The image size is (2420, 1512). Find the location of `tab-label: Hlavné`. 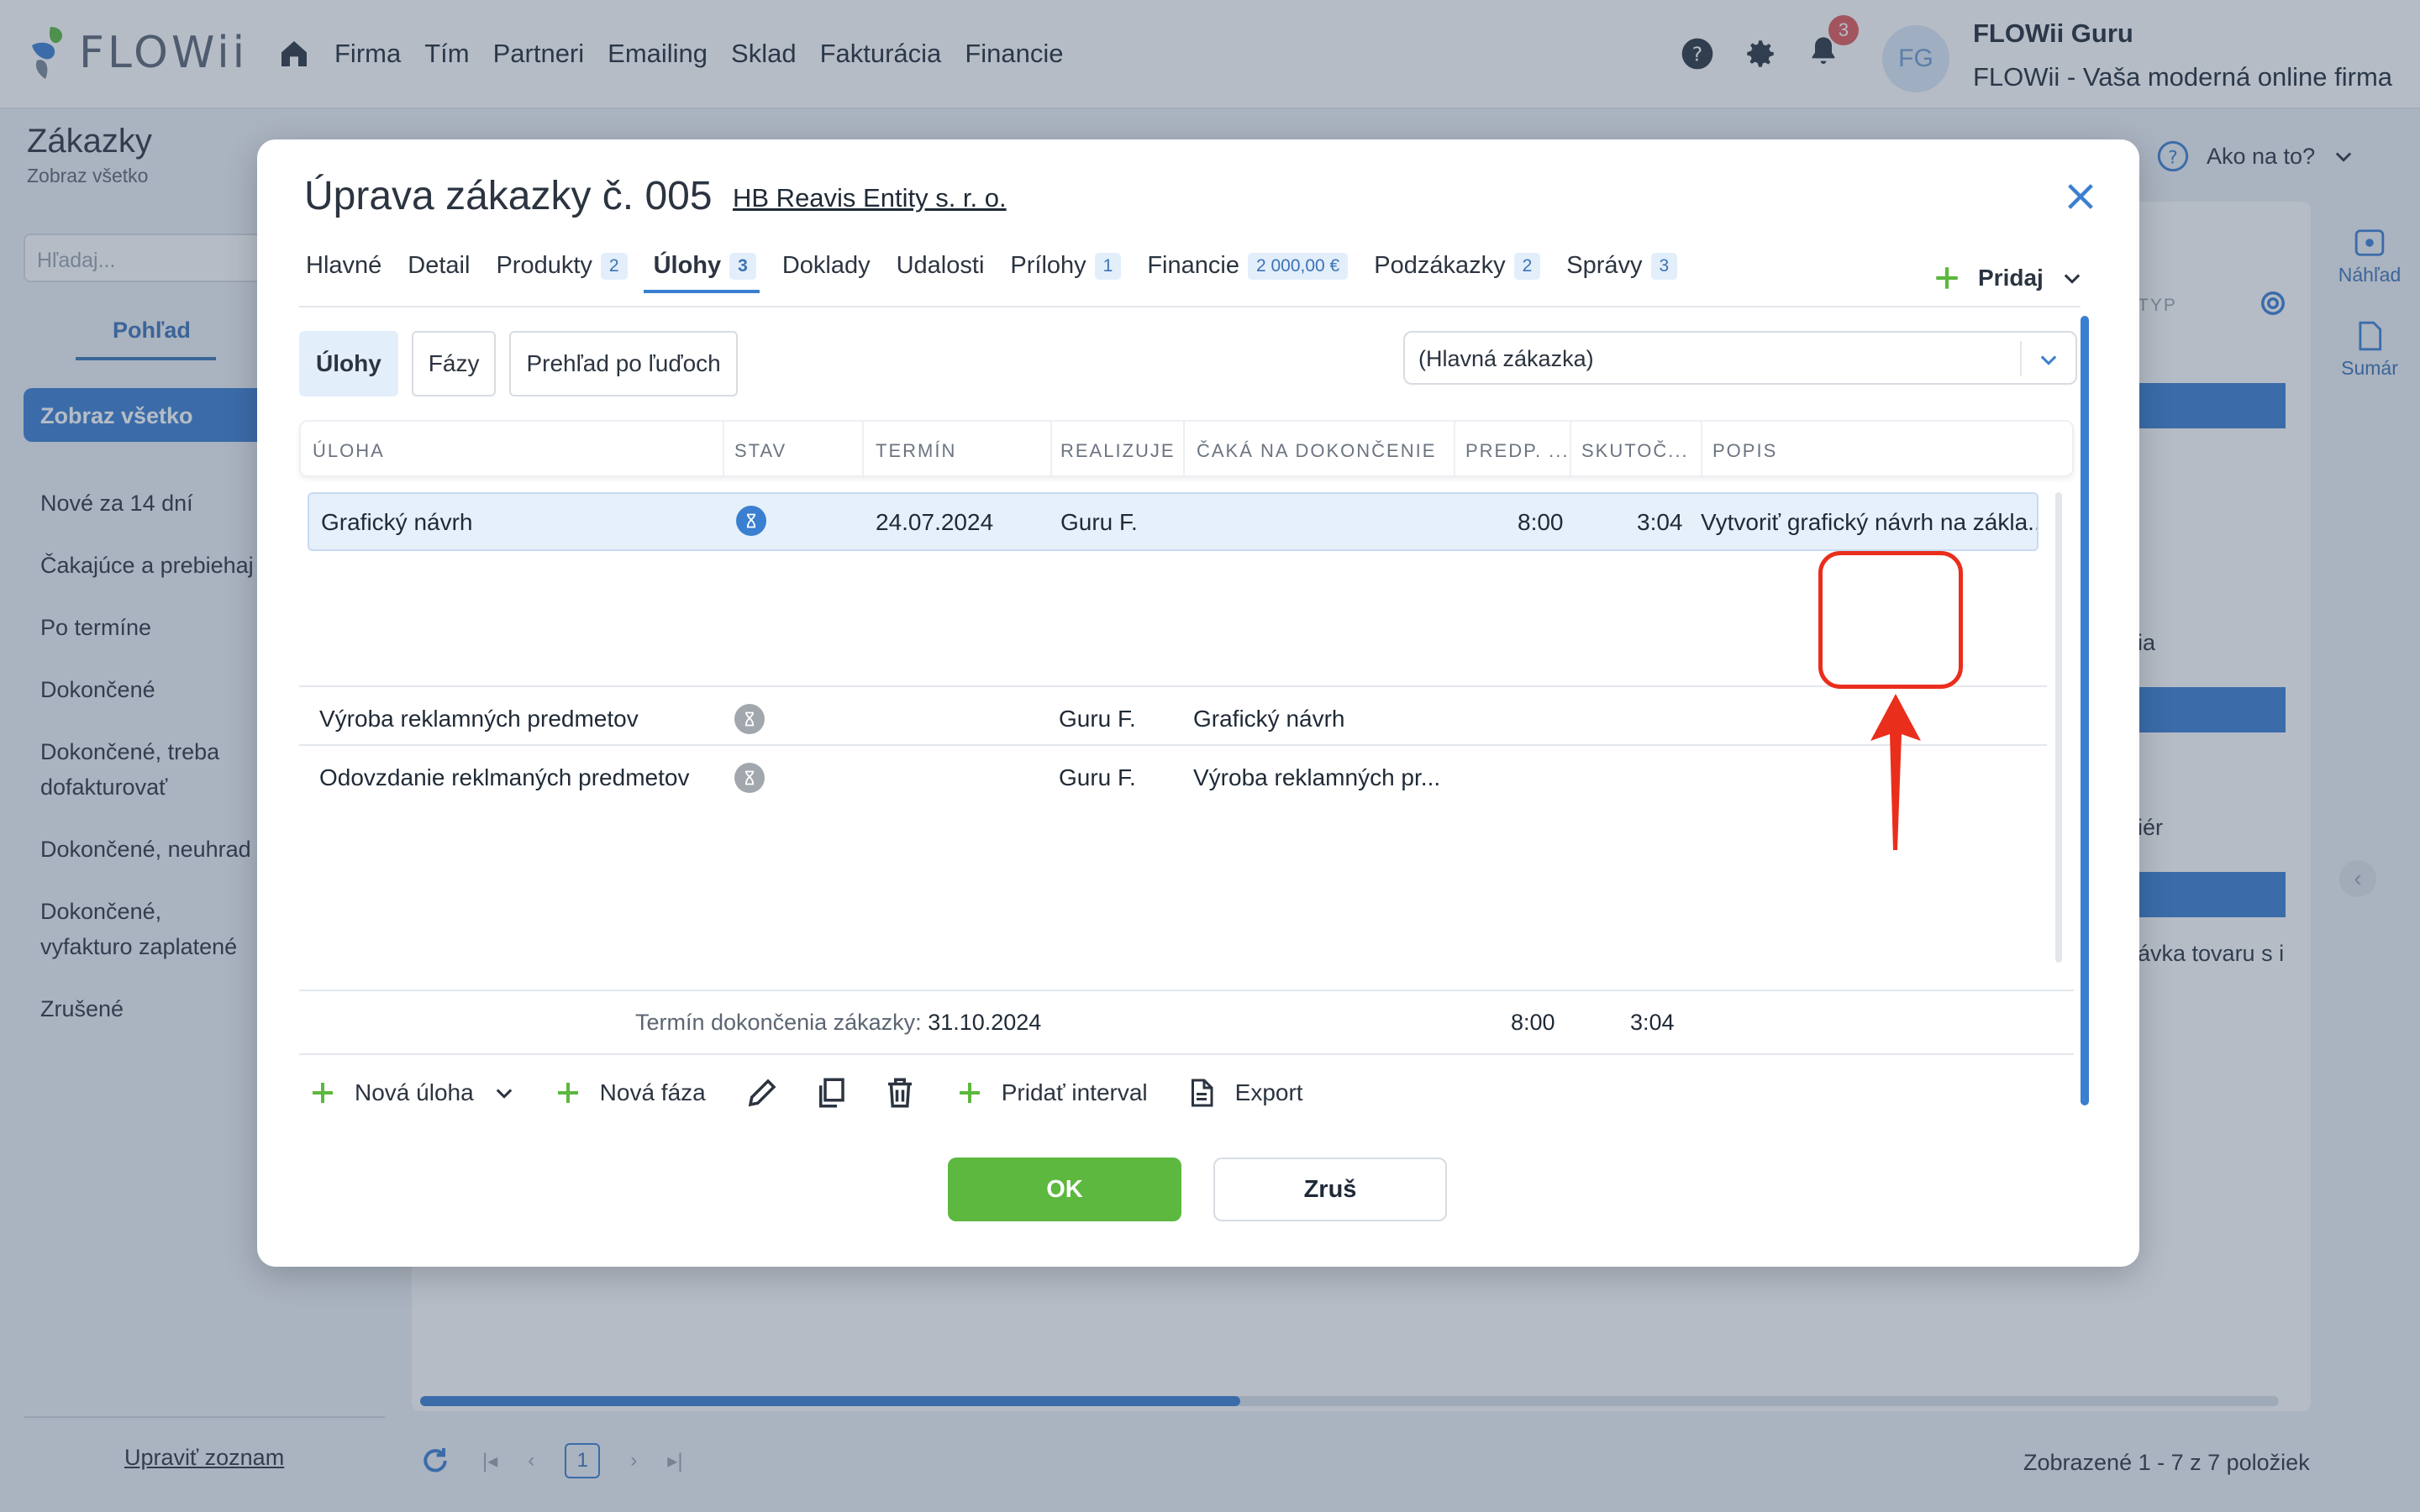

tab-label: Hlavné is located at coordinates (344, 265).